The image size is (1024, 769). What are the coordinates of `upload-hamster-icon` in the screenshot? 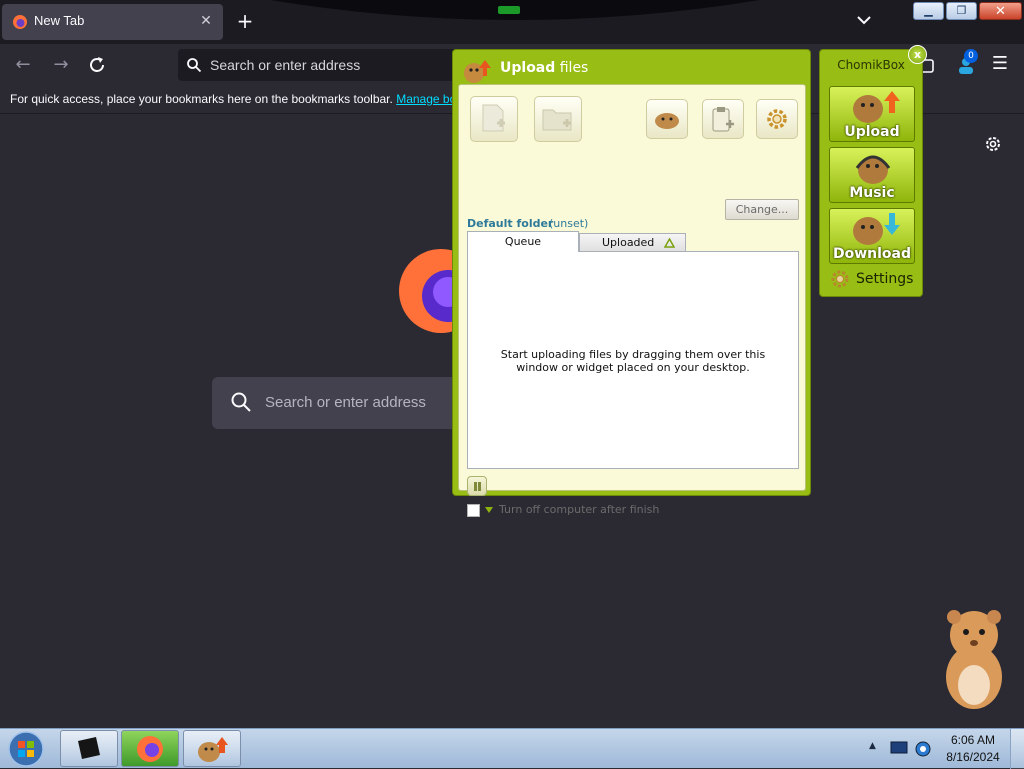 It's located at (876, 107).